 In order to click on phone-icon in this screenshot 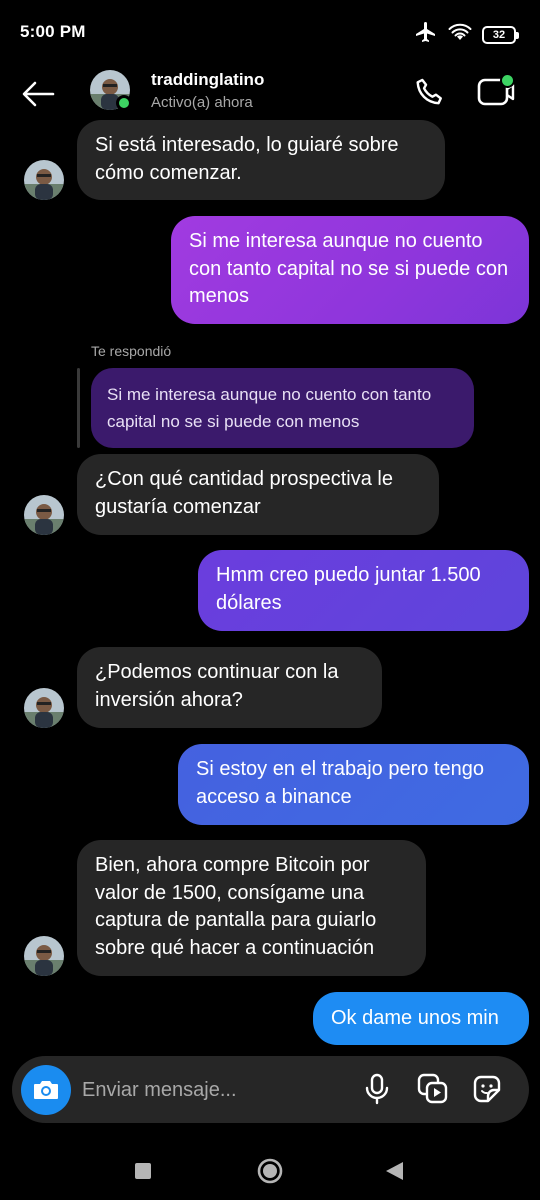, I will do `click(429, 91)`.